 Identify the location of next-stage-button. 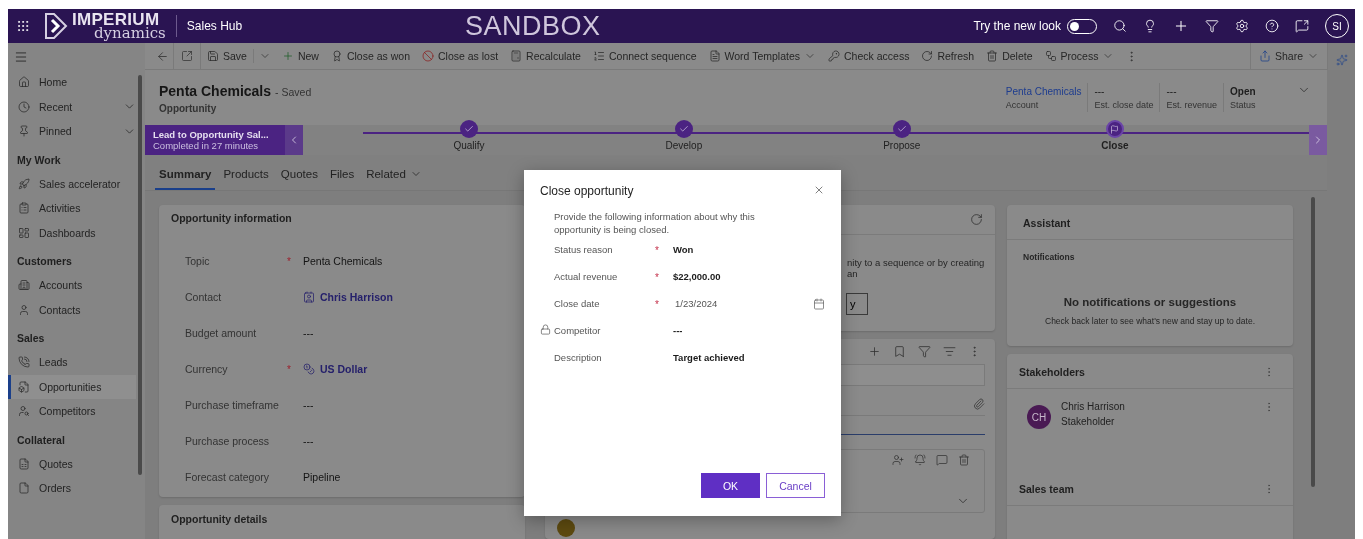
(1318, 140).